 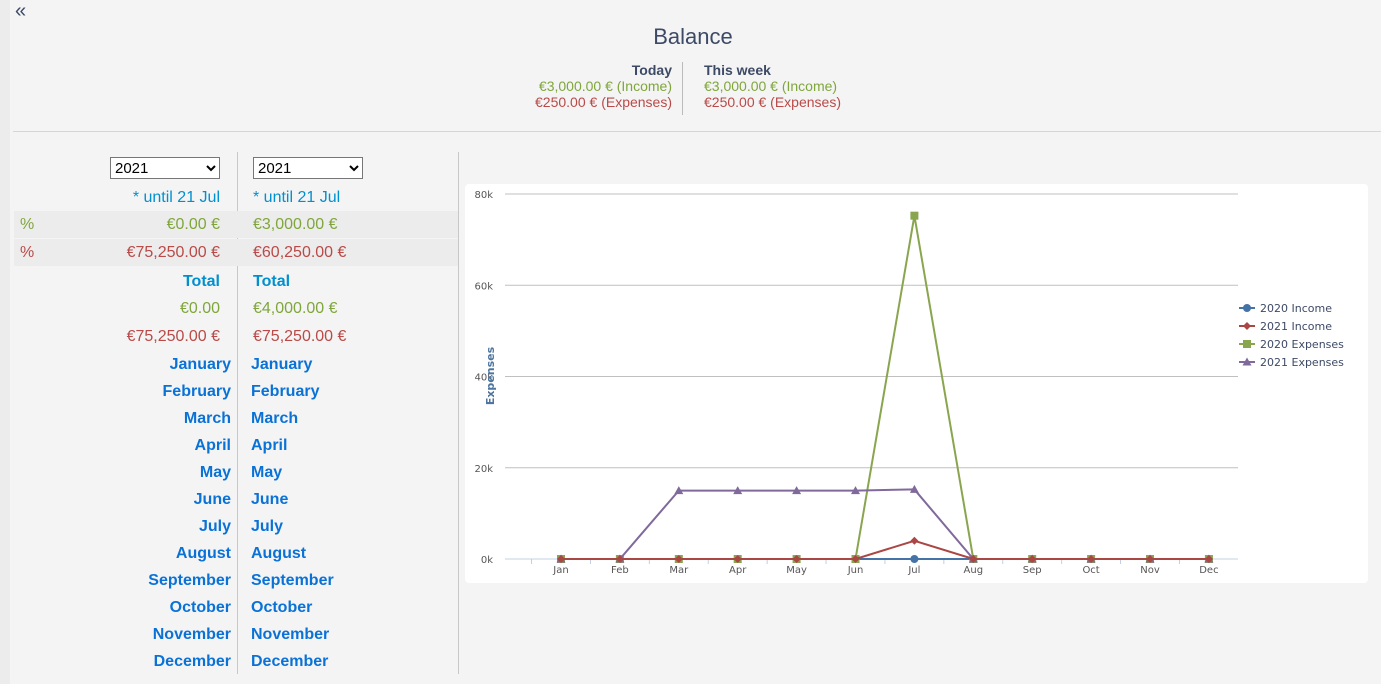 What do you see at coordinates (212, 499) in the screenshot?
I see `month-link-1: June` at bounding box center [212, 499].